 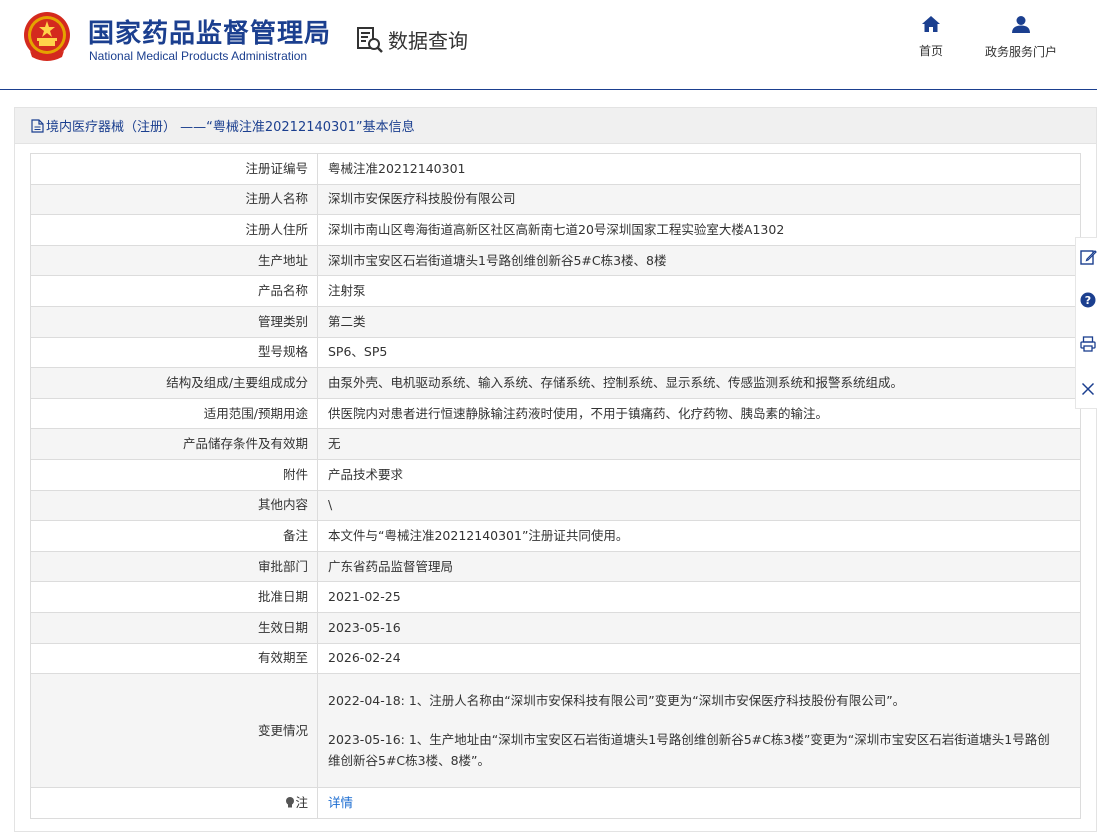 I want to click on brand-title-en: National Medical Products Administration, so click(x=198, y=56).